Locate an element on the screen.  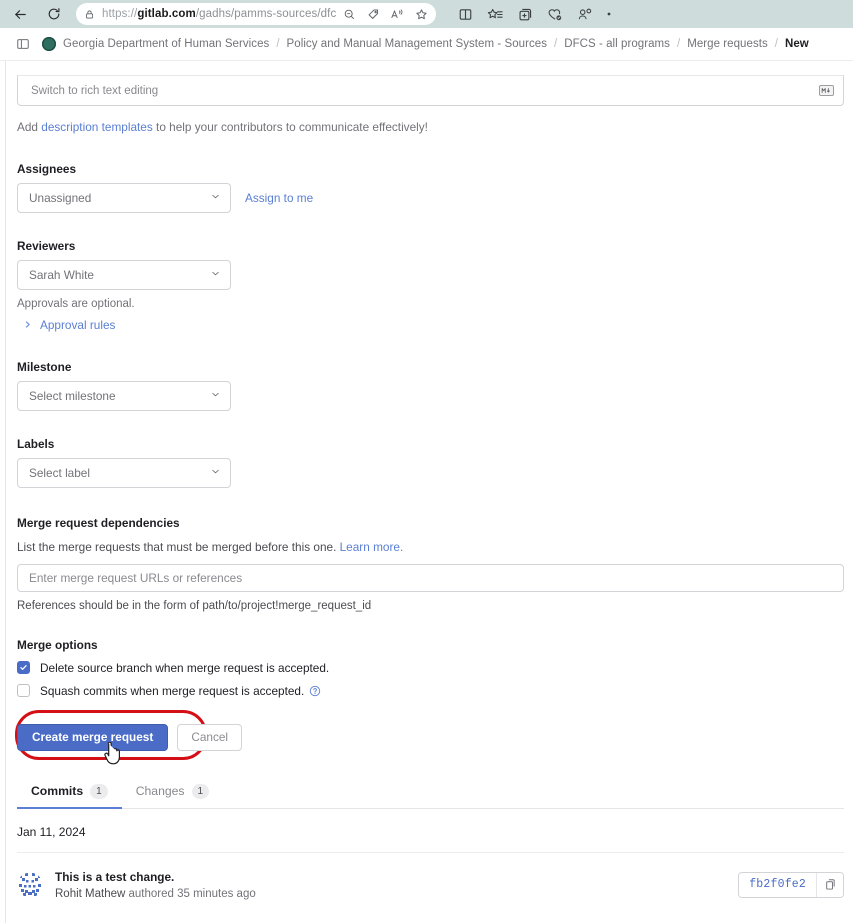
tab-changes-count: 1 is located at coordinates (200, 791).